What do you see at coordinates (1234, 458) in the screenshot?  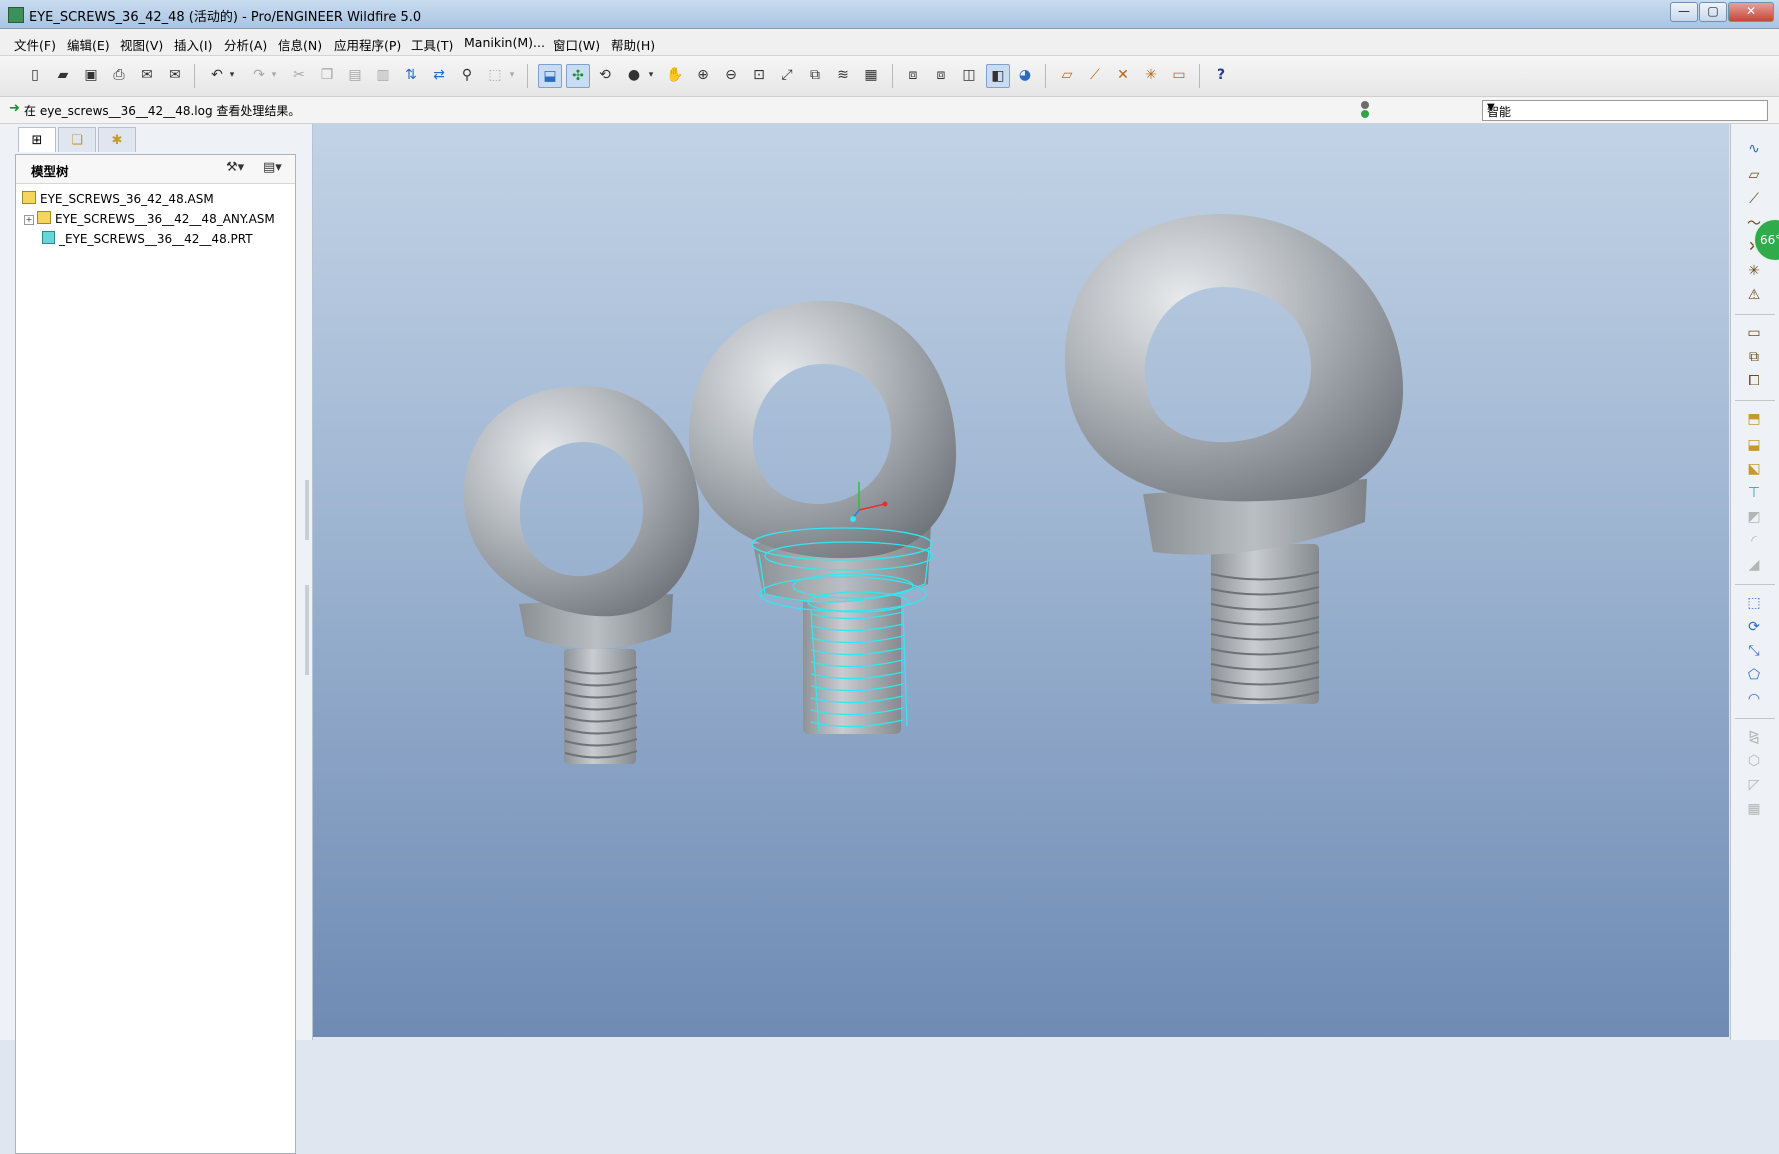 I see `eye-screw-large` at bounding box center [1234, 458].